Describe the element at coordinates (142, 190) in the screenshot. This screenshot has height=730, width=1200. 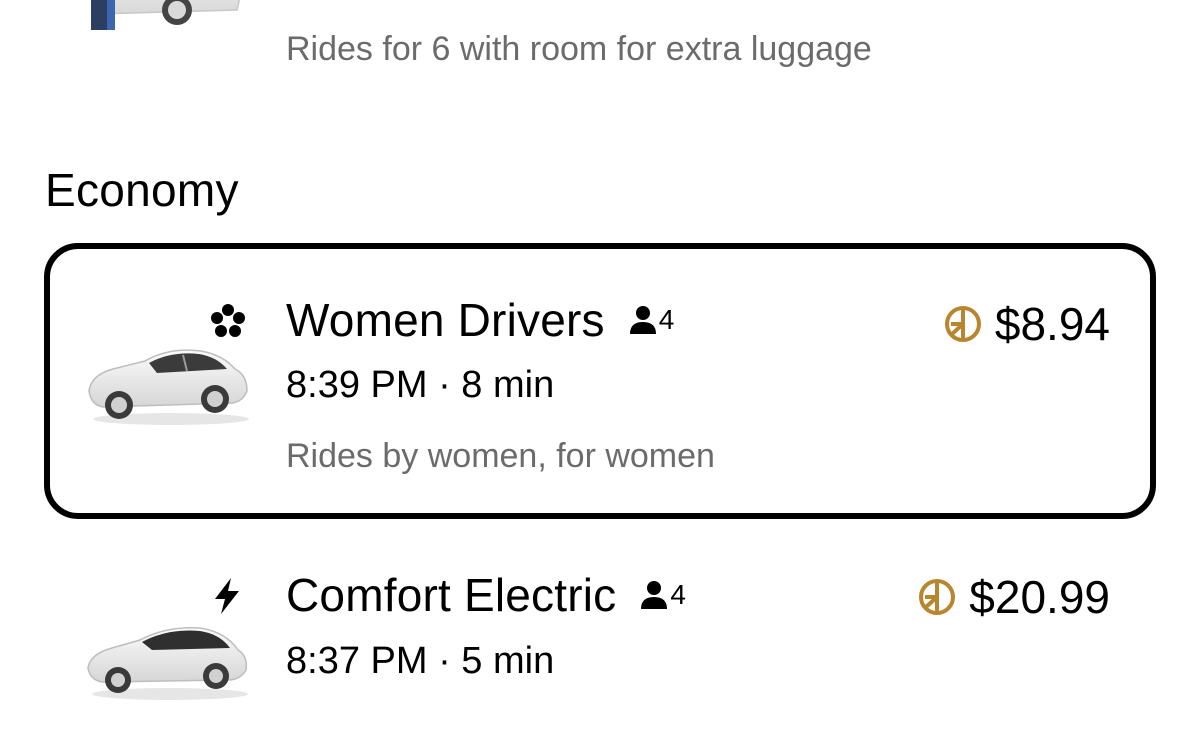
I see `section-title: Economy` at that location.